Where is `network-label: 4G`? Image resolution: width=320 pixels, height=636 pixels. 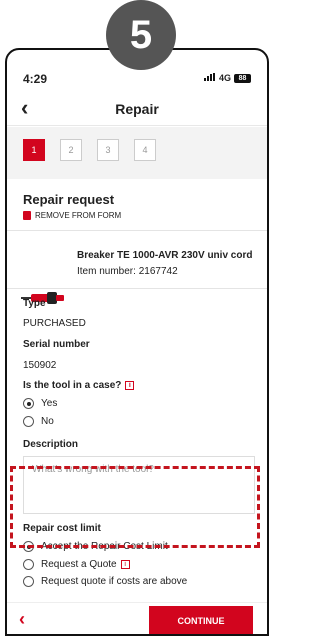 network-label: 4G is located at coordinates (224, 78).